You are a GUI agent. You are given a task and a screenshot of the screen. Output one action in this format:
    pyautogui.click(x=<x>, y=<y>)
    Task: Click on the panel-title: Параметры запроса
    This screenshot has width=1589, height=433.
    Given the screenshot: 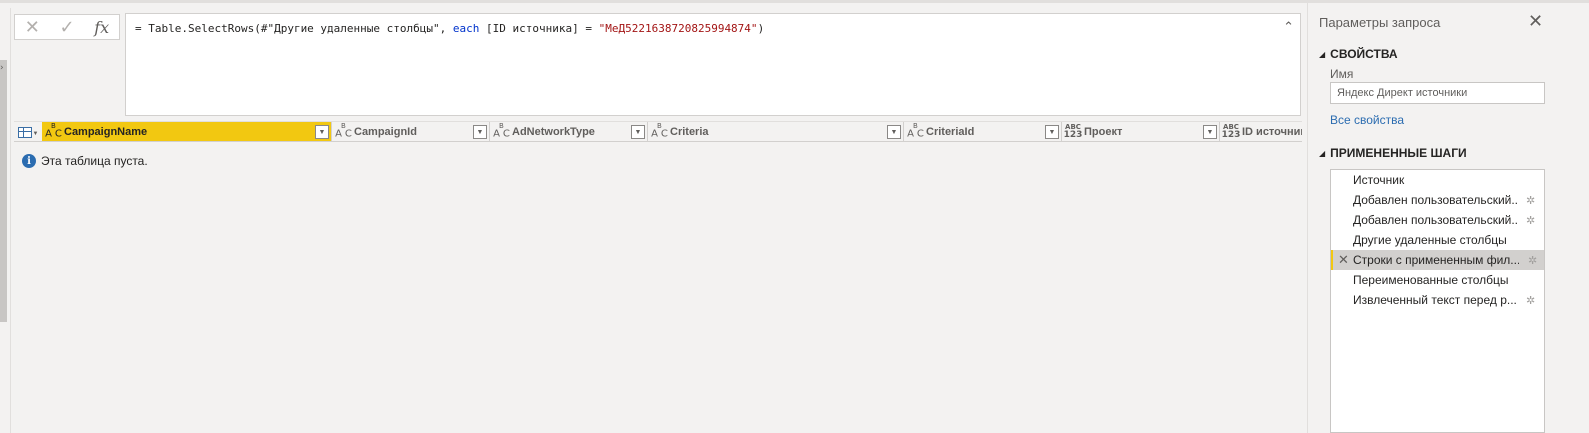 What is the action you would take?
    pyautogui.click(x=1380, y=22)
    